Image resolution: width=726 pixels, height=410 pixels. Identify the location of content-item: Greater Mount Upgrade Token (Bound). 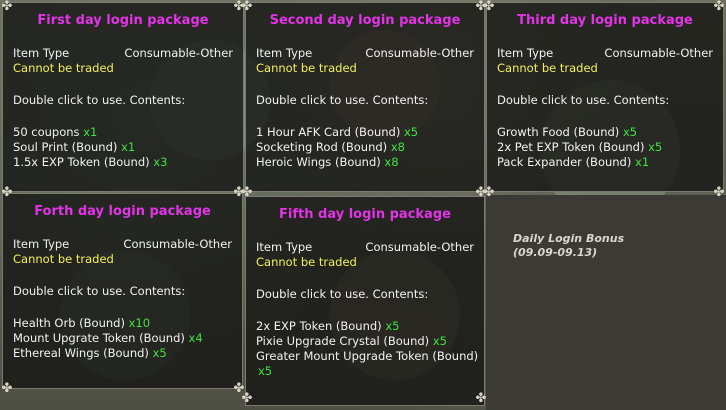
(367, 356).